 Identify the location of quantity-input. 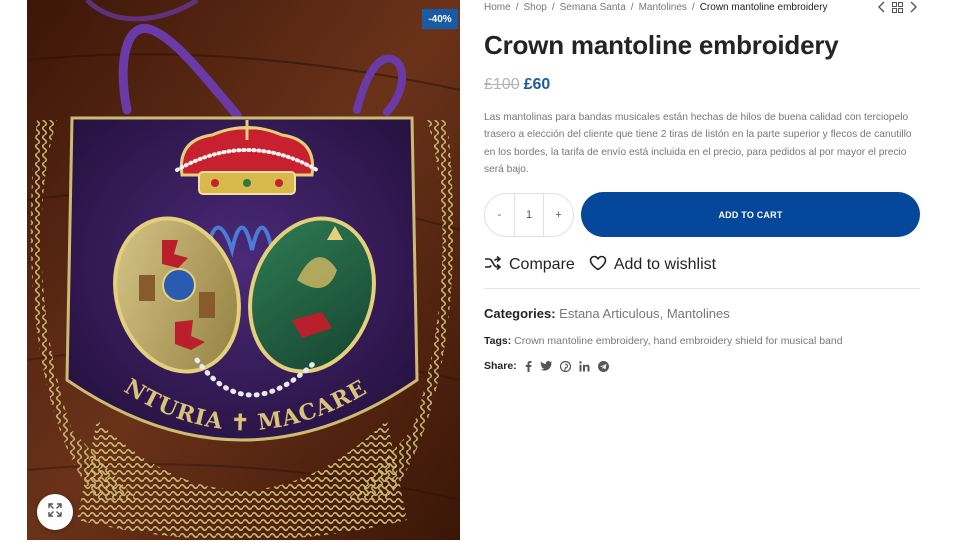
(529, 215).